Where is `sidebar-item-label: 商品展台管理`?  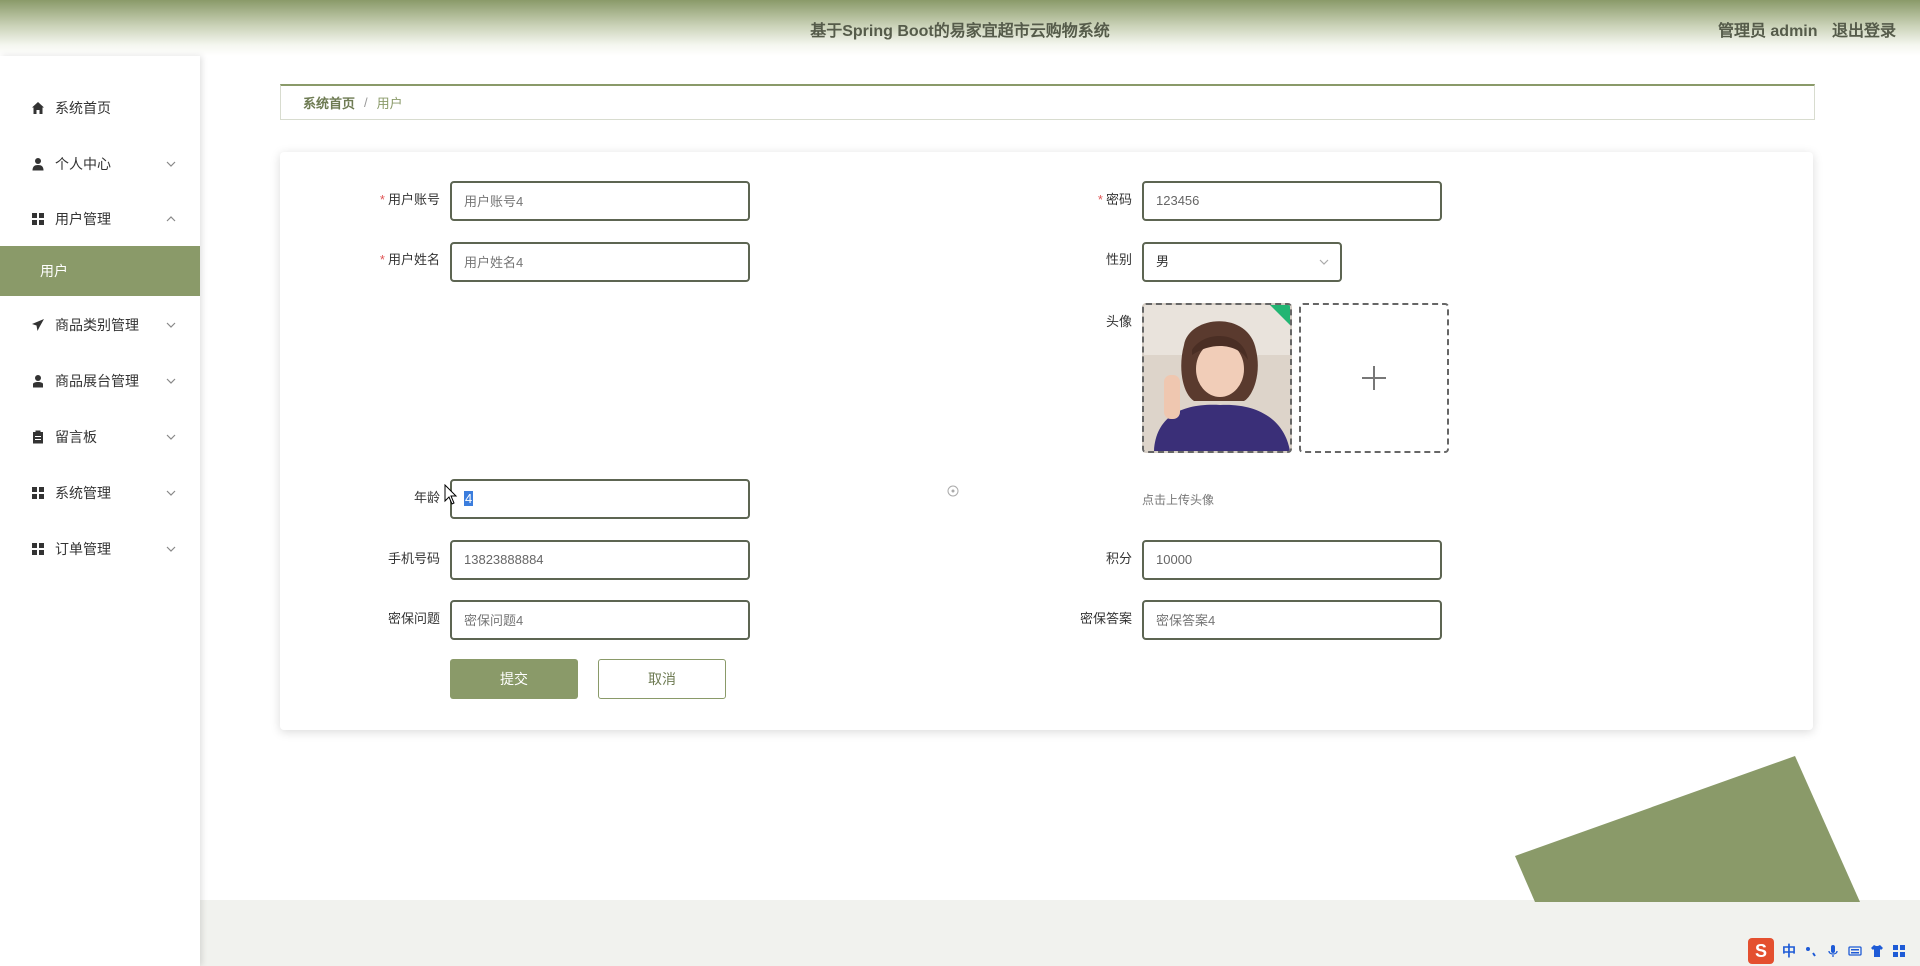
sidebar-item-label: 商品展台管理 is located at coordinates (97, 381).